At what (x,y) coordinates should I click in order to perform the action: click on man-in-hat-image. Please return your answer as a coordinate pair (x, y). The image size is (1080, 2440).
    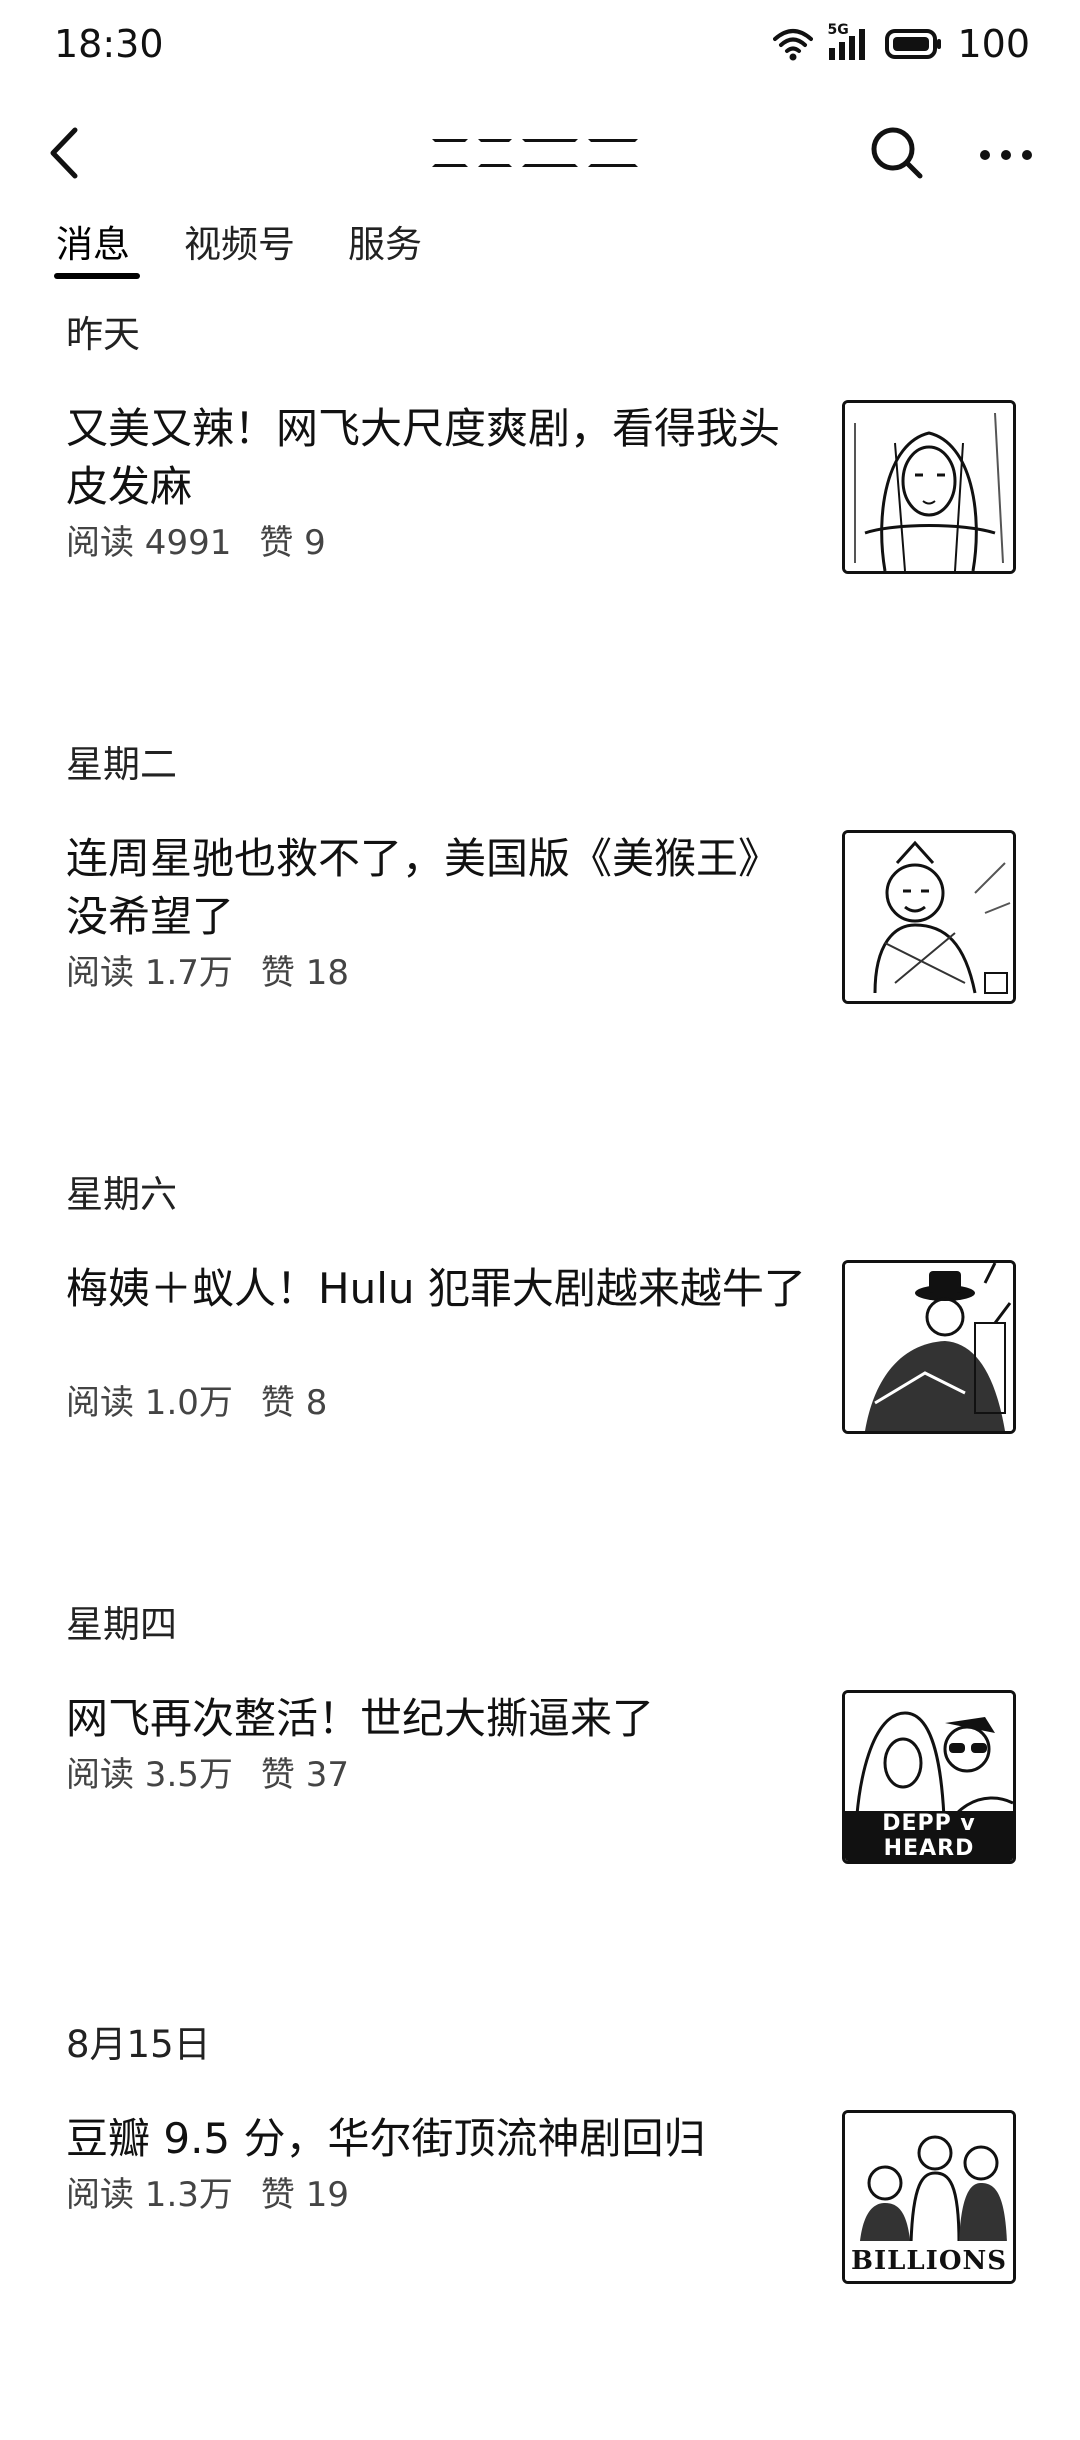
    Looking at the image, I should click on (929, 1347).